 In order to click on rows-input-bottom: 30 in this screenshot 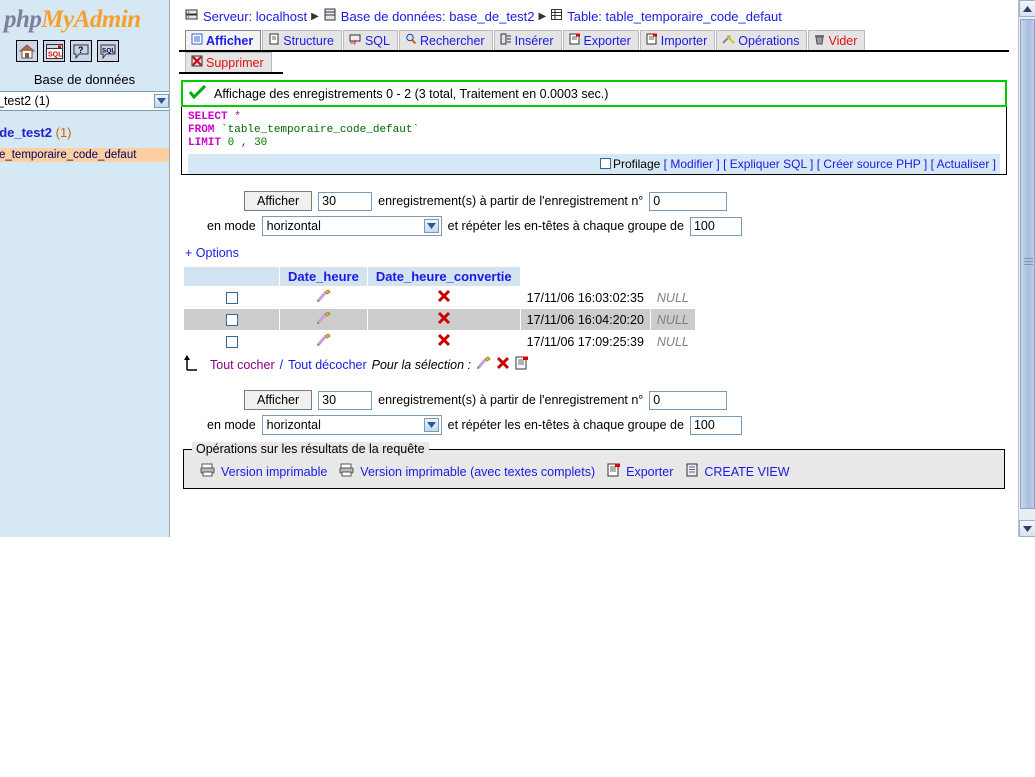, I will do `click(345, 400)`.